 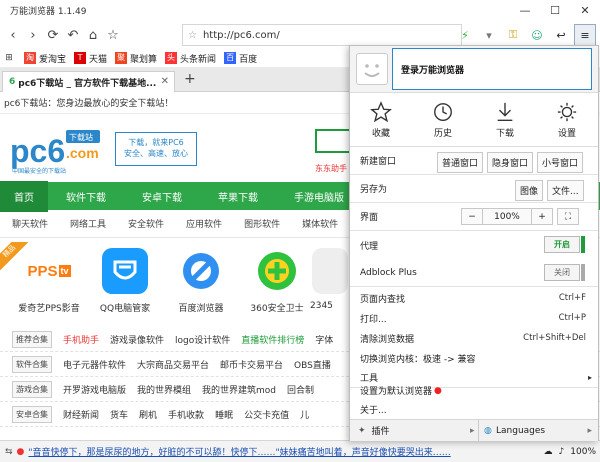 What do you see at coordinates (49, 271) in the screenshot?
I see `pps-icon: PPS tv` at bounding box center [49, 271].